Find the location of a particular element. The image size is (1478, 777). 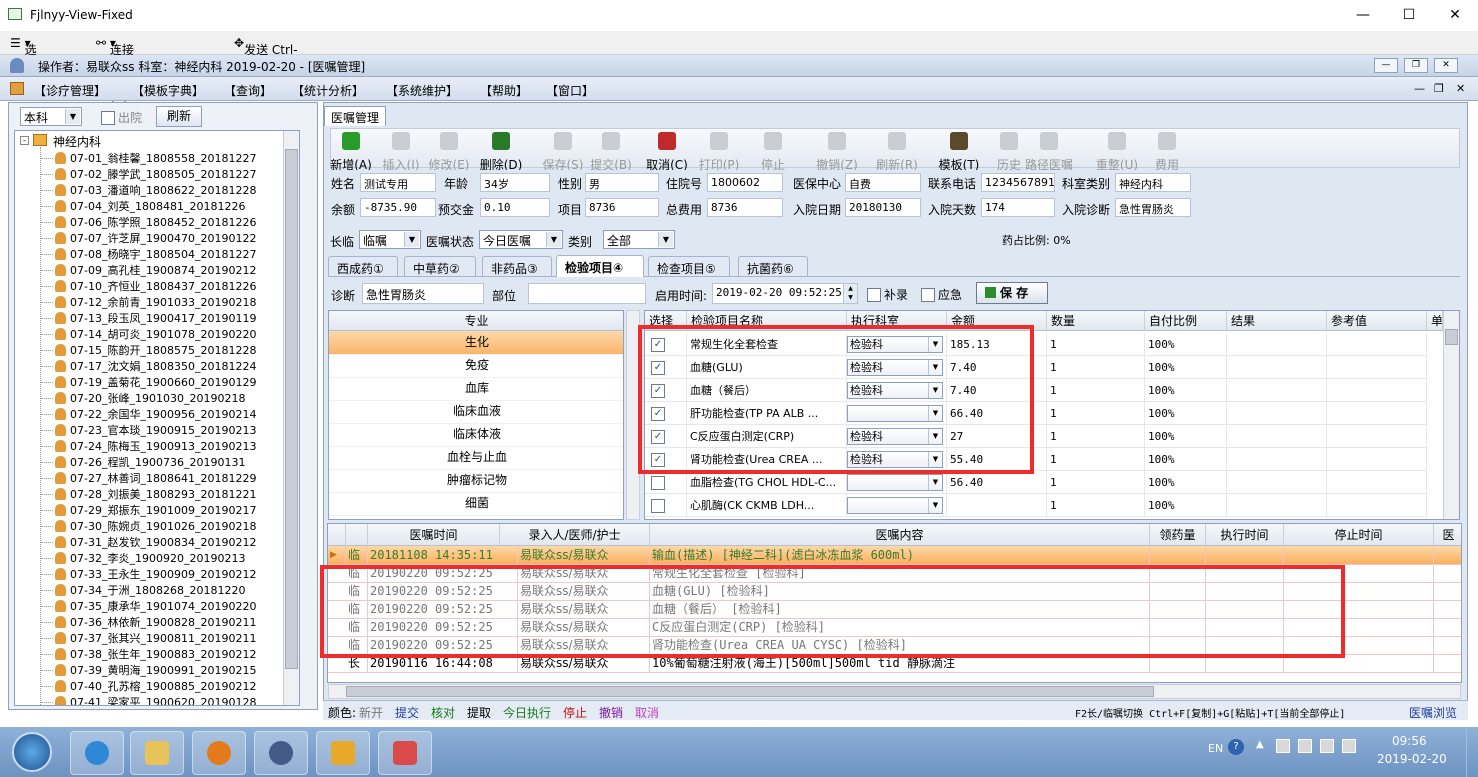

taskbar-sql is located at coordinates (343, 753).